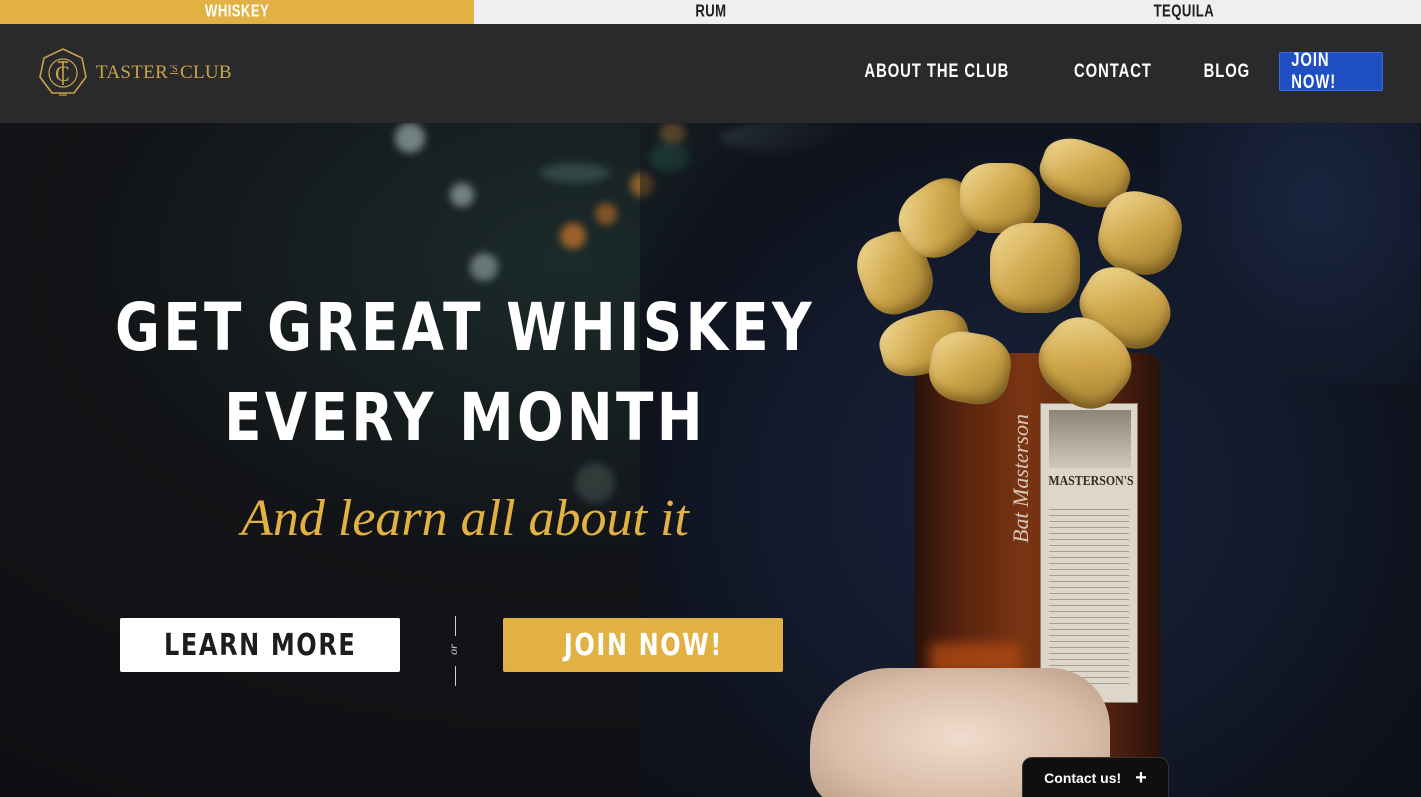  I want to click on shoulder-background, so click(1290, 253).